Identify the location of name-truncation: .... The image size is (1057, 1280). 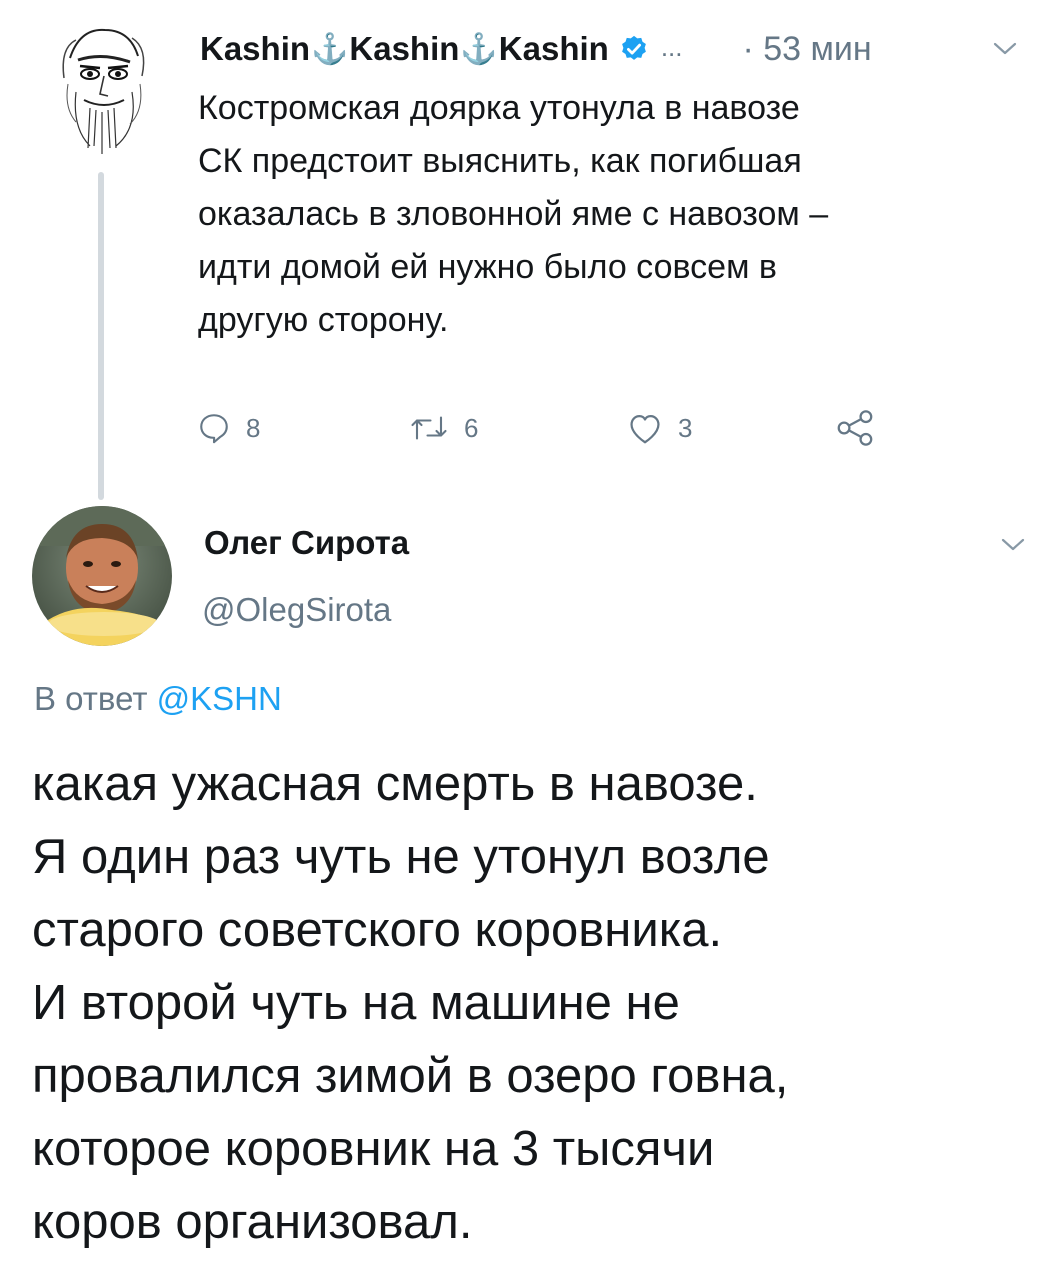
(671, 46).